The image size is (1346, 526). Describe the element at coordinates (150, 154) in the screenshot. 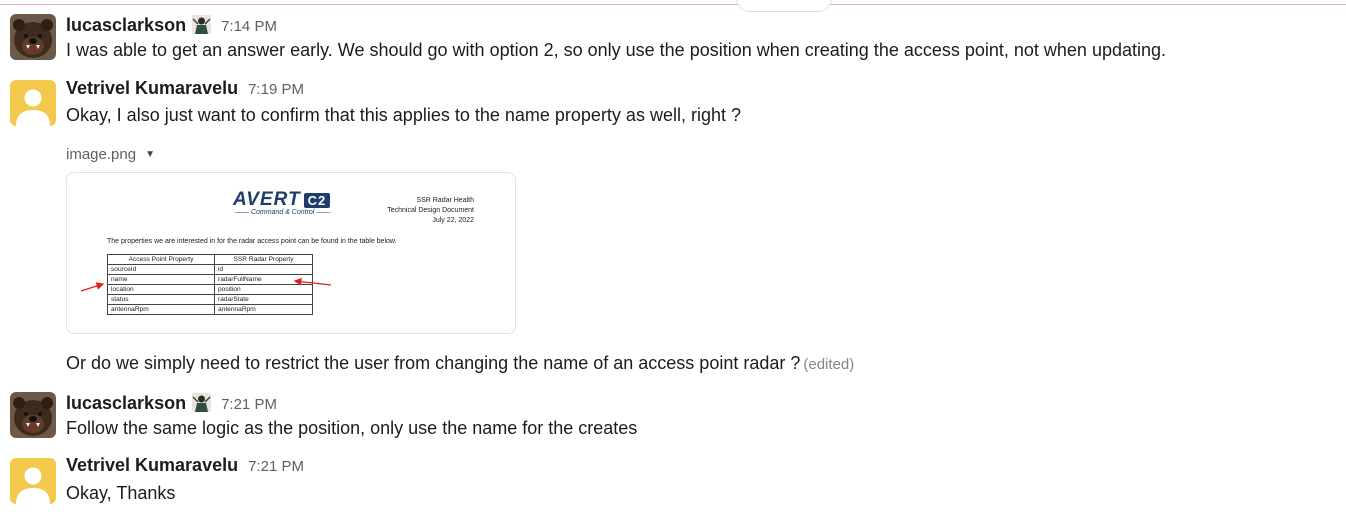

I see `caret-down-icon: ▼` at that location.